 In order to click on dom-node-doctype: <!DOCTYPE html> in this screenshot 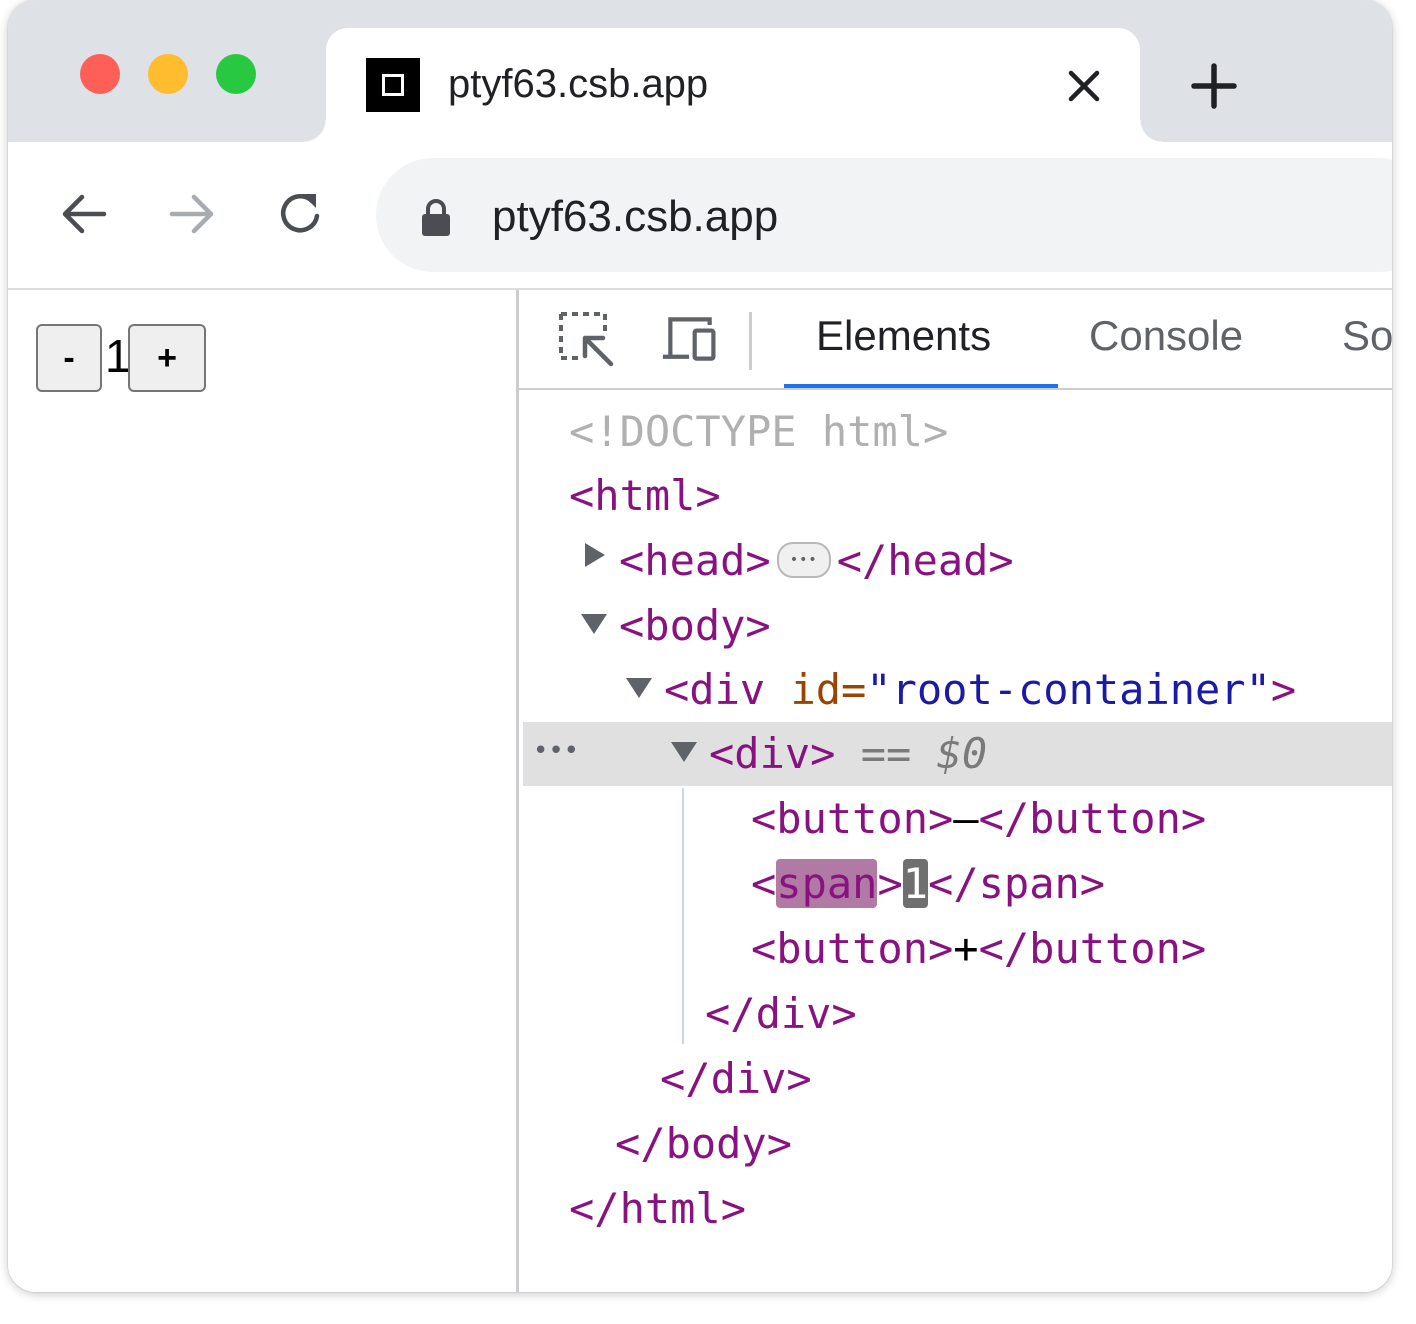, I will do `click(955, 432)`.